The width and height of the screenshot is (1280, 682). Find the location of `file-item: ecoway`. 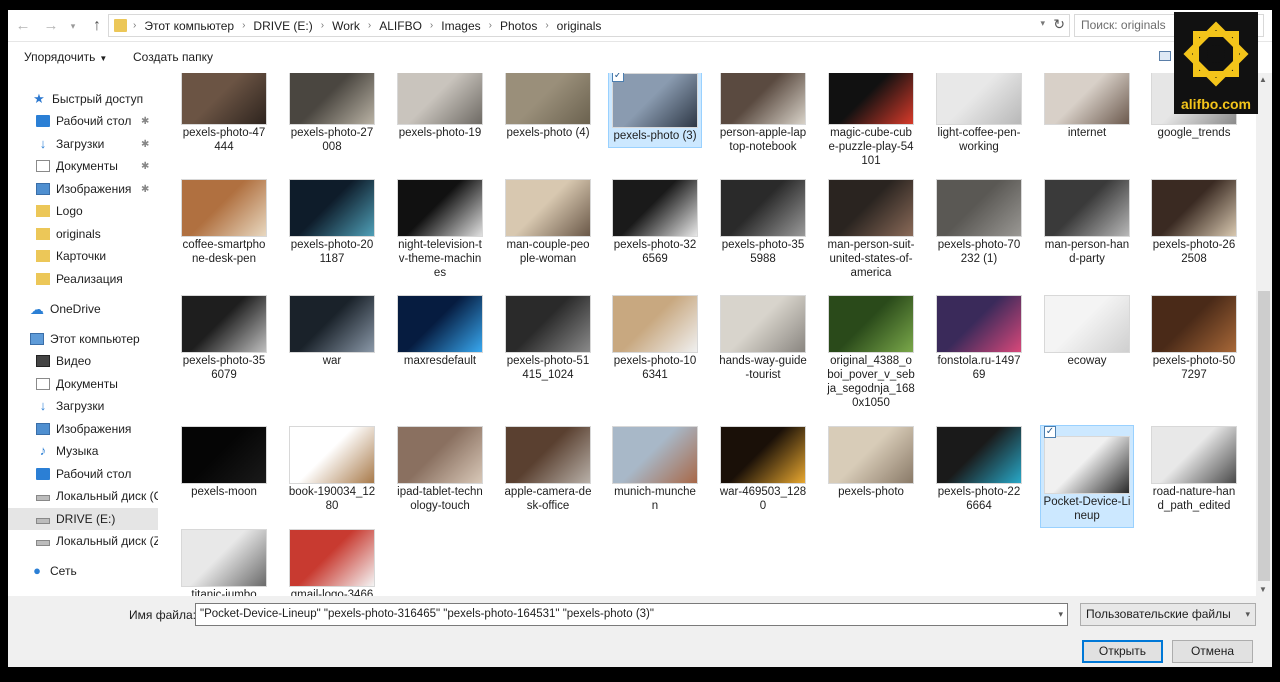

file-item: ecoway is located at coordinates (1087, 331).